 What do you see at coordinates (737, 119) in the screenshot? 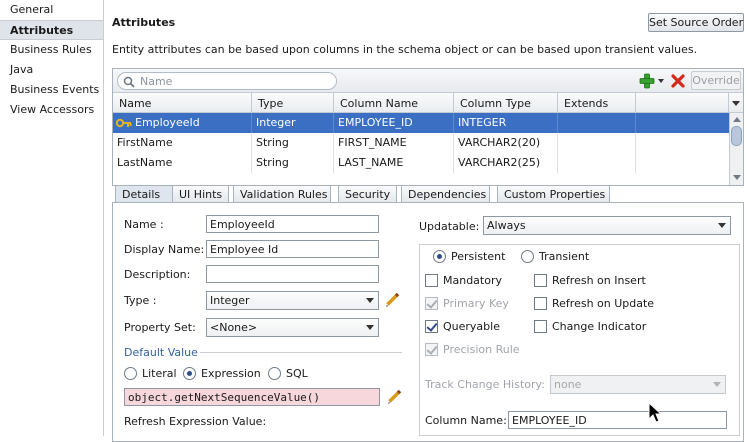
I see `scroll-up-icon` at bounding box center [737, 119].